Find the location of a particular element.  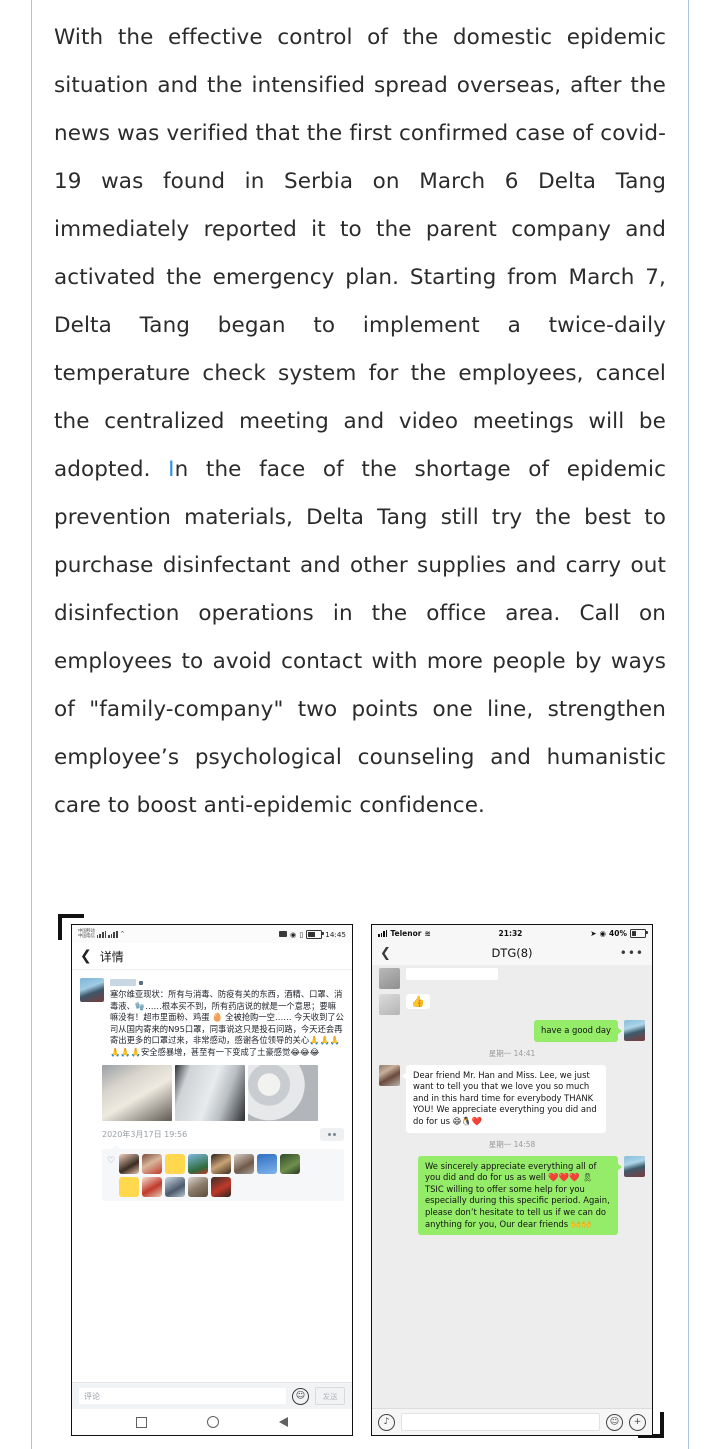

carrier-line-2: 中国电信 is located at coordinates (86, 936).